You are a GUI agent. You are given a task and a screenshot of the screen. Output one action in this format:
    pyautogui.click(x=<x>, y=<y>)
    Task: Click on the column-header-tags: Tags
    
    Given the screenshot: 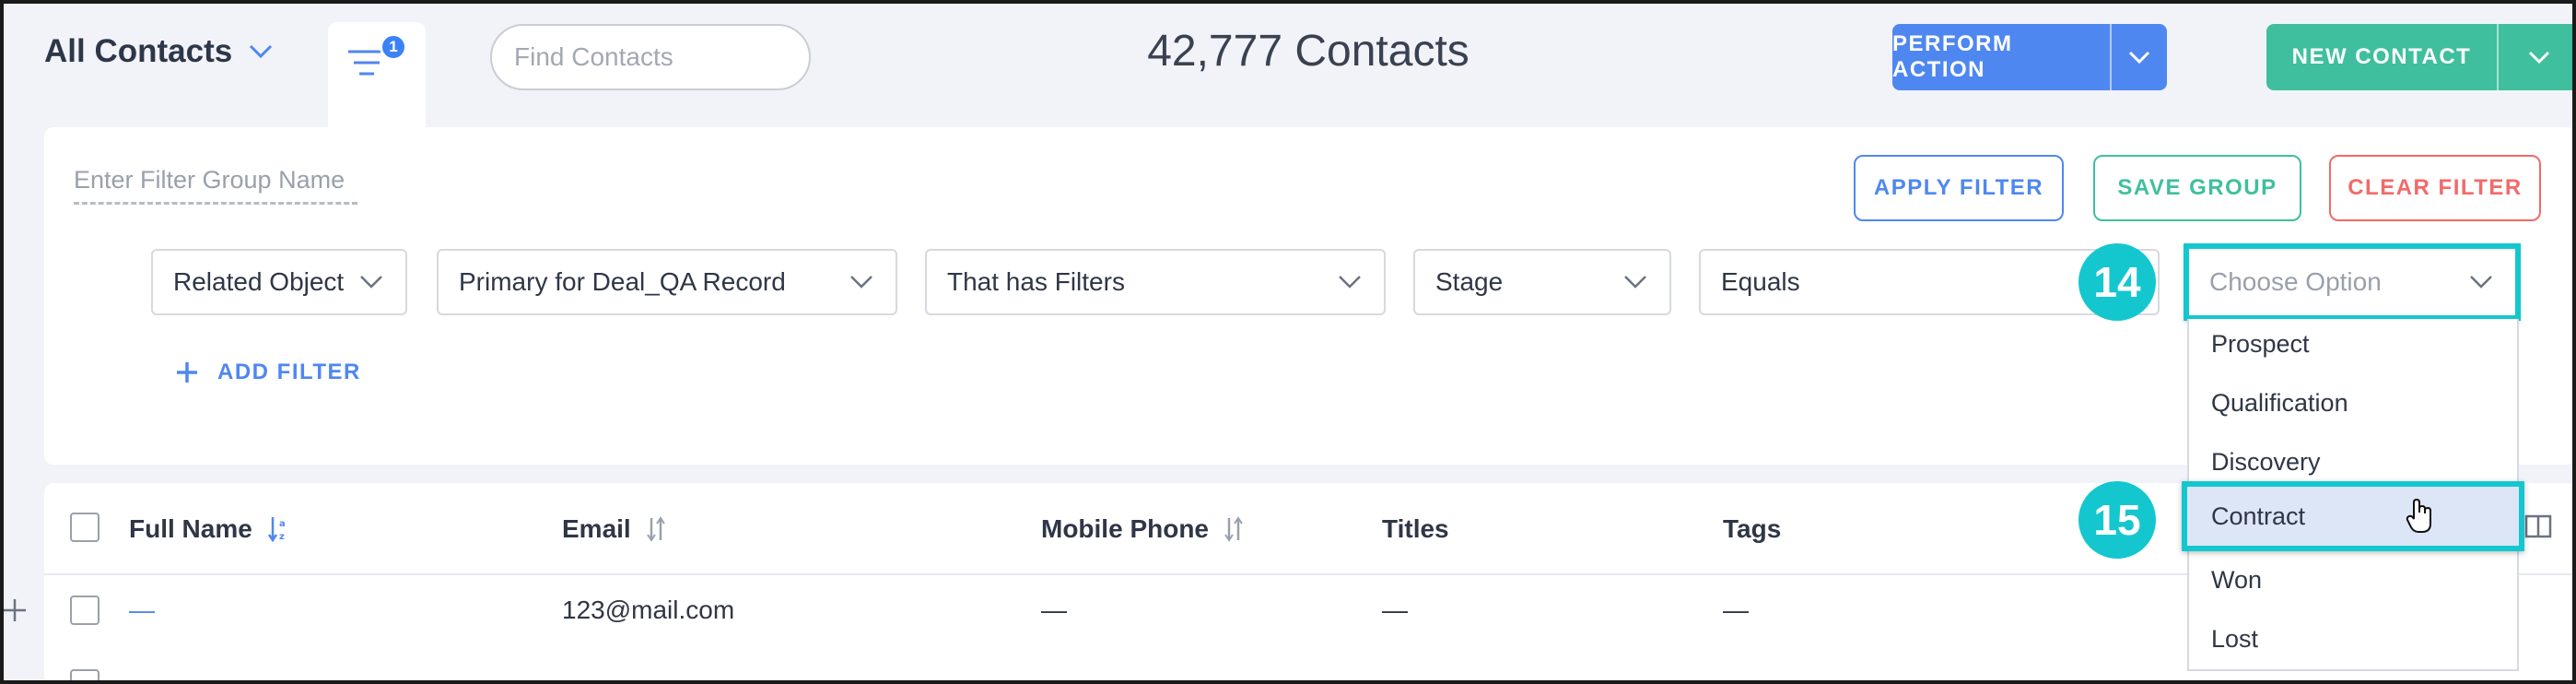 What is the action you would take?
    pyautogui.click(x=1752, y=529)
    